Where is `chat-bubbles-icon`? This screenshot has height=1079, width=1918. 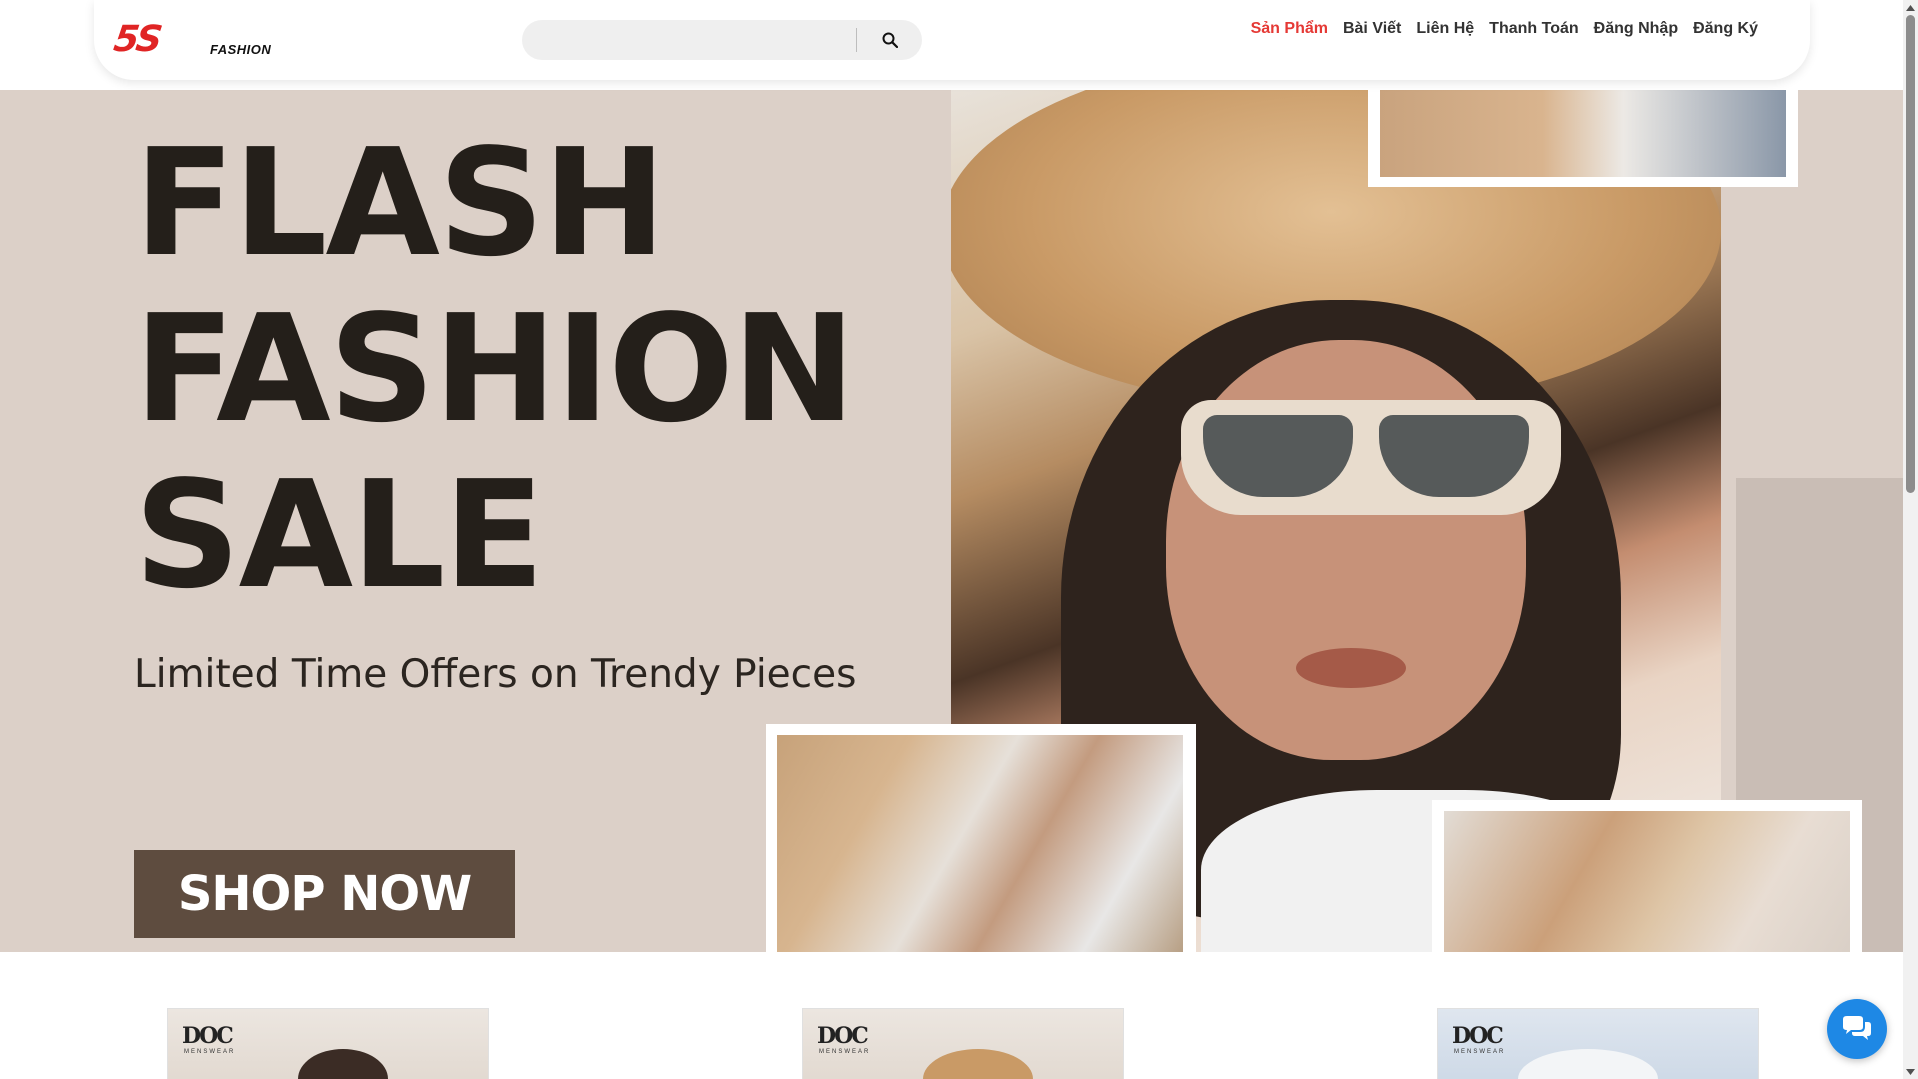
chat-bubbles-icon is located at coordinates (1857, 1028).